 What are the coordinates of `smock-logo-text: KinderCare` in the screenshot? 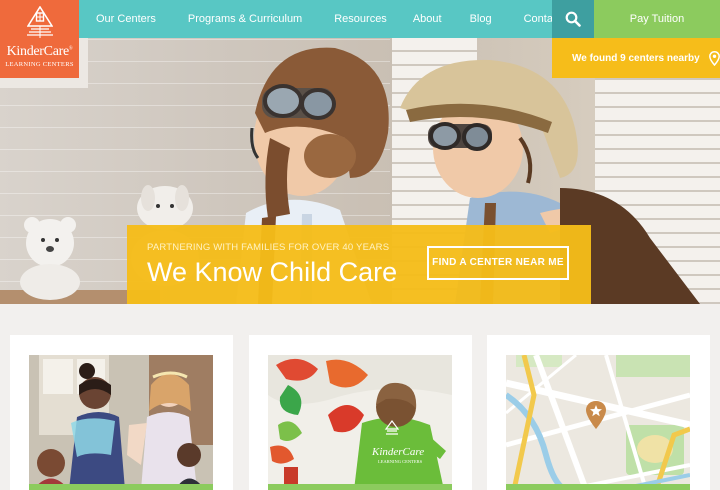 It's located at (397, 452).